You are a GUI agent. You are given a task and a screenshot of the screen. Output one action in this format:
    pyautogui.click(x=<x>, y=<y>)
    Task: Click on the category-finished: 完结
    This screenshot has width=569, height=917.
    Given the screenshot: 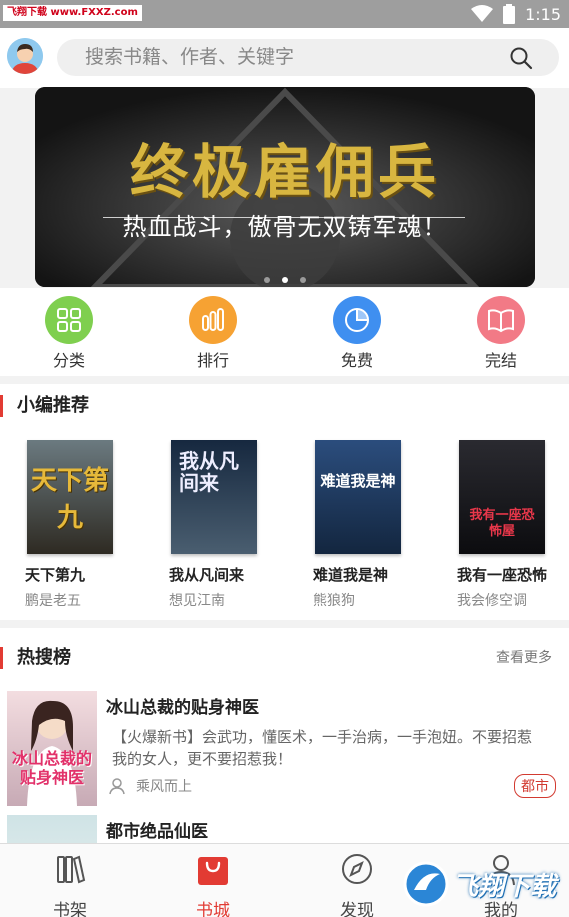 What is the action you would take?
    pyautogui.click(x=501, y=333)
    